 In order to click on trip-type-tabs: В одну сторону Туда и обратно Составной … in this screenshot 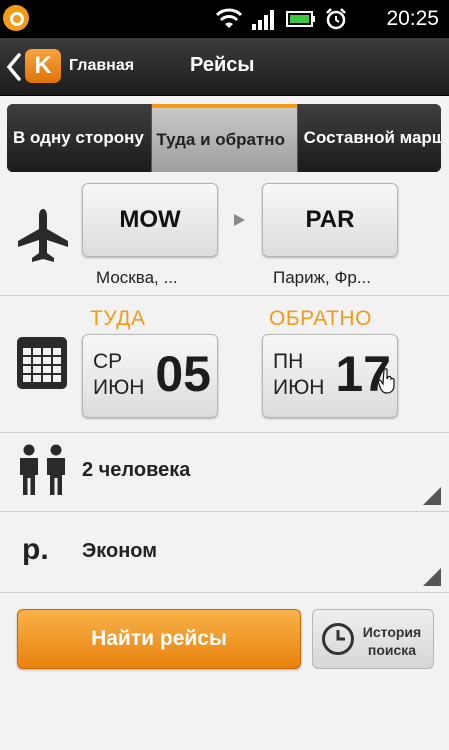, I will do `click(224, 138)`.